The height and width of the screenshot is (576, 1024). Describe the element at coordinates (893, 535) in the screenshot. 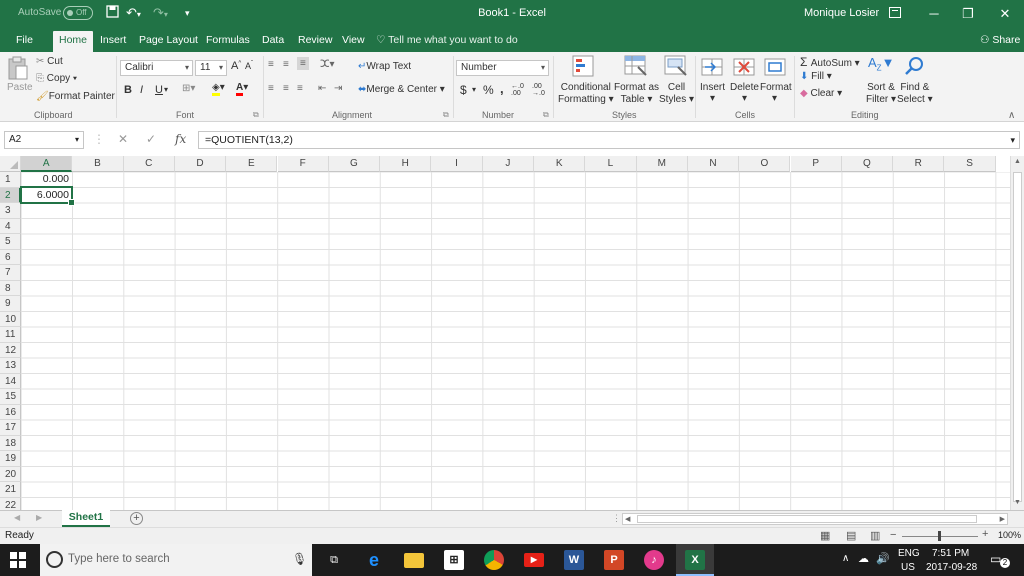

I see `zoom-out-icon: −` at that location.